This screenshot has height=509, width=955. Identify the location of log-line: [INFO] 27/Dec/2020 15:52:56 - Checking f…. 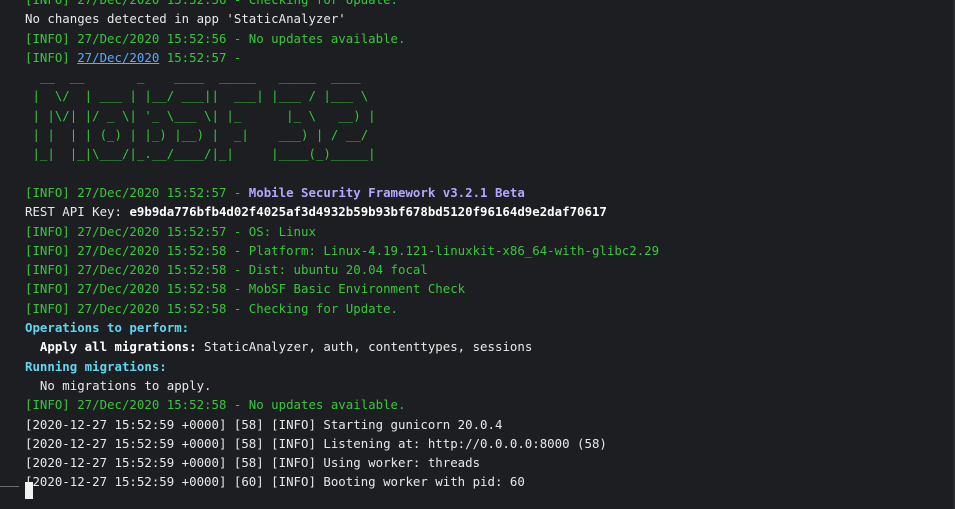
(490, 4).